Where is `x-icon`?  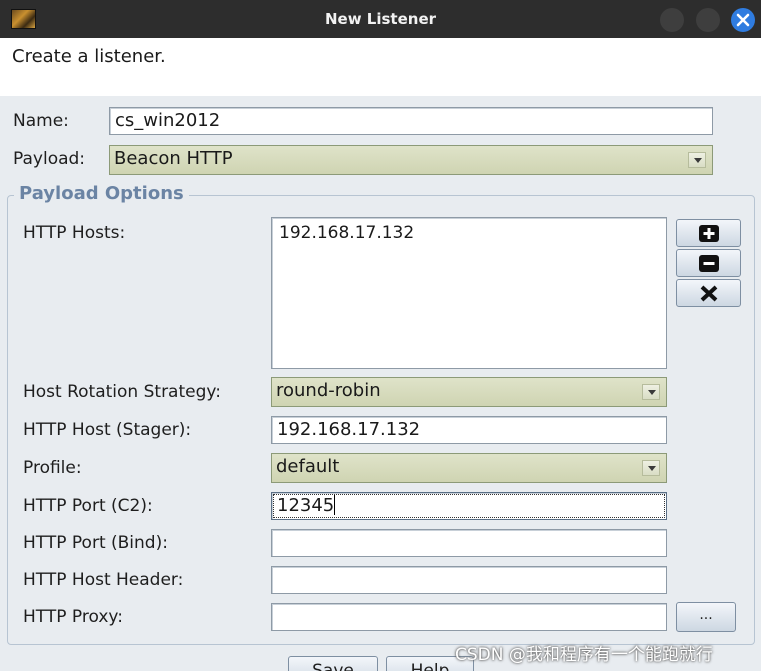
x-icon is located at coordinates (709, 293).